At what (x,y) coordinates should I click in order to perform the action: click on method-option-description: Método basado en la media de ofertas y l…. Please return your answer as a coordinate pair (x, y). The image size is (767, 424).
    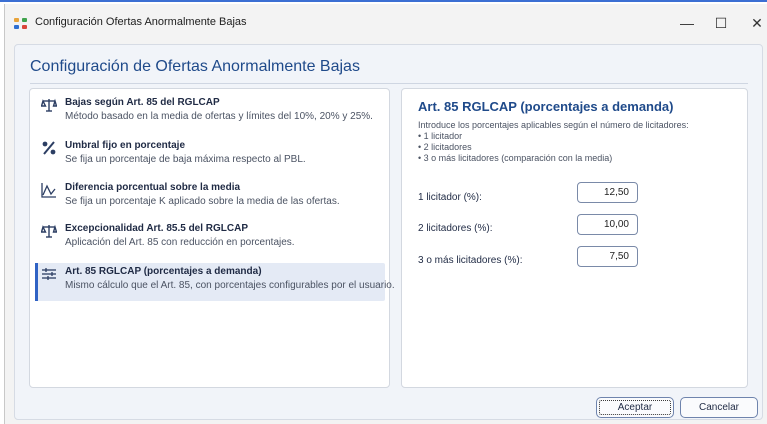
    Looking at the image, I should click on (219, 116).